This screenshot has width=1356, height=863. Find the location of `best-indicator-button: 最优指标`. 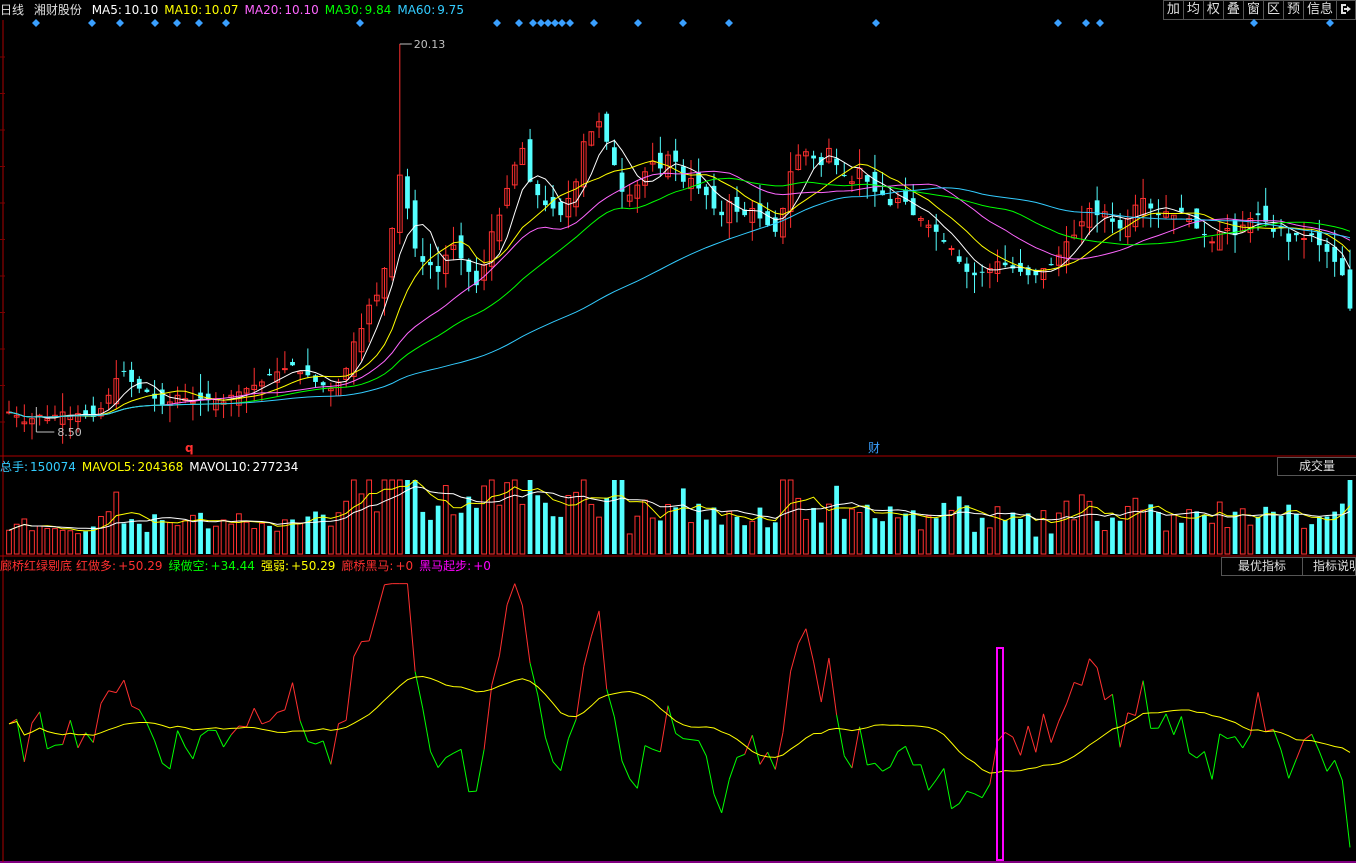

best-indicator-button: 最优指标 is located at coordinates (1262, 566).